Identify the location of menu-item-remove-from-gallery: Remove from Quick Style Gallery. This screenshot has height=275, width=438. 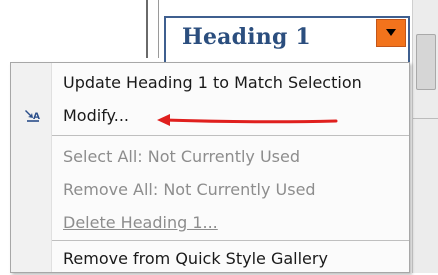
(210, 259).